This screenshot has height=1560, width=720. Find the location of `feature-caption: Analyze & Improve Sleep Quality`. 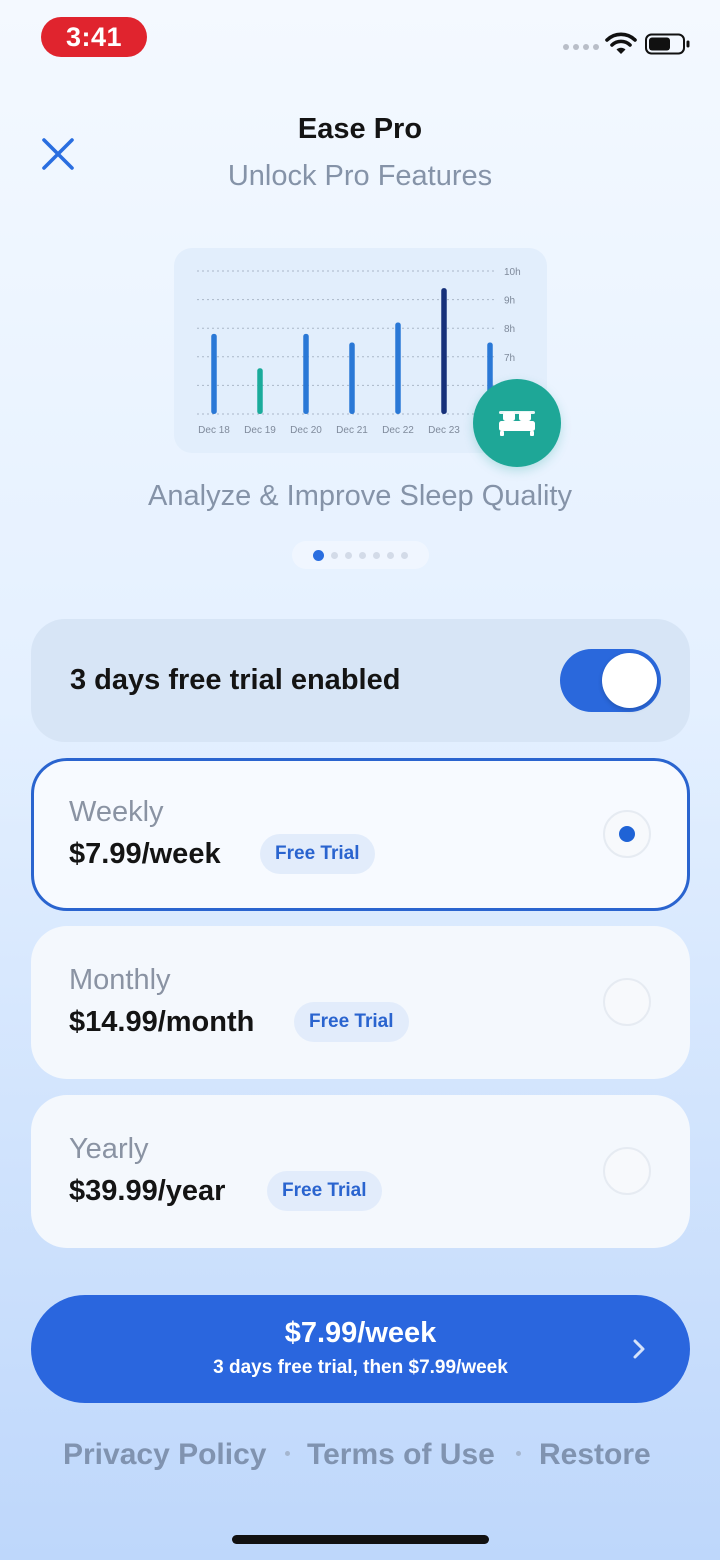

feature-caption: Analyze & Improve Sleep Quality is located at coordinates (360, 496).